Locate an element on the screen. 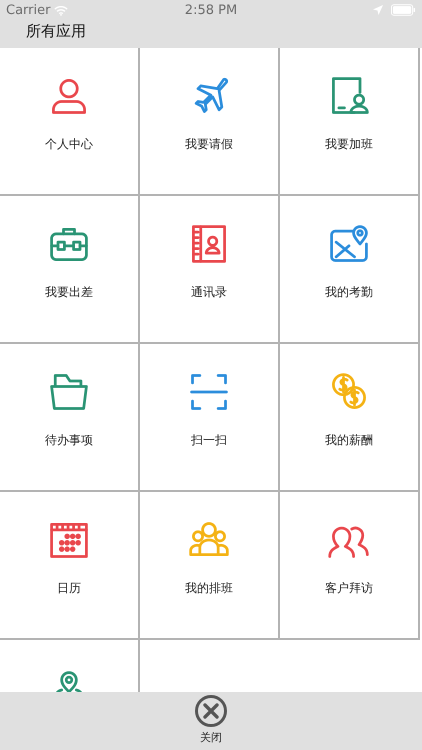 The height and width of the screenshot is (750, 422). app-tile: 我的薪酬 is located at coordinates (350, 418).